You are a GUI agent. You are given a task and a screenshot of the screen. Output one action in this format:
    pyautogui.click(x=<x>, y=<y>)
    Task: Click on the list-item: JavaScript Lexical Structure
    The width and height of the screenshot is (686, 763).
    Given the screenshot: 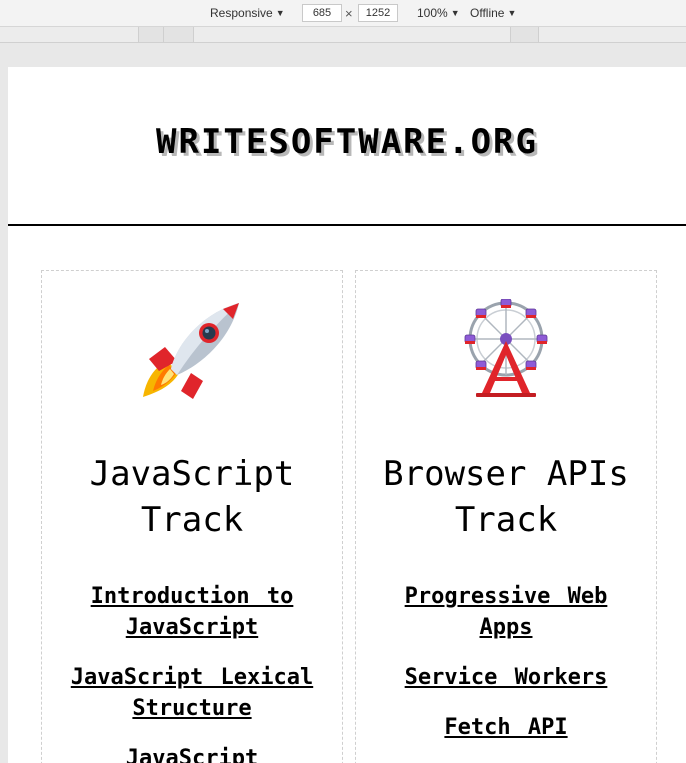 What is the action you would take?
    pyautogui.click(x=192, y=693)
    